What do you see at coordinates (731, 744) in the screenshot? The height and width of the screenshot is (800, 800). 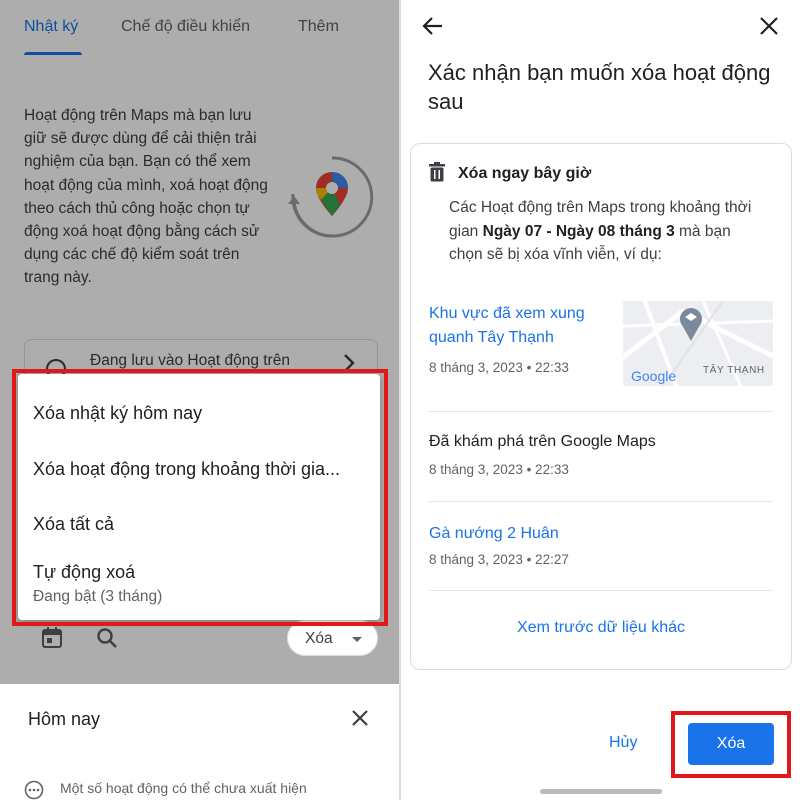 I see `delete-button: Xóa` at bounding box center [731, 744].